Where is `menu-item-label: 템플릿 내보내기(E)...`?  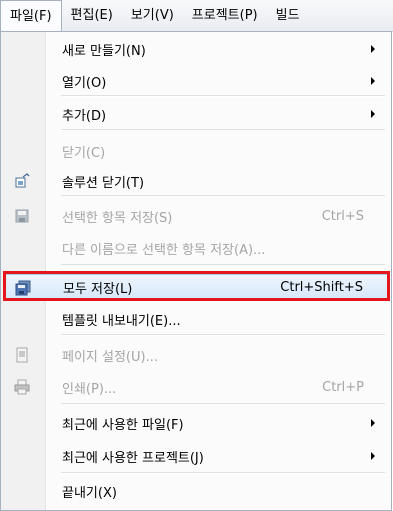
menu-item-label: 템플릿 내보내기(E)... is located at coordinates (121, 321).